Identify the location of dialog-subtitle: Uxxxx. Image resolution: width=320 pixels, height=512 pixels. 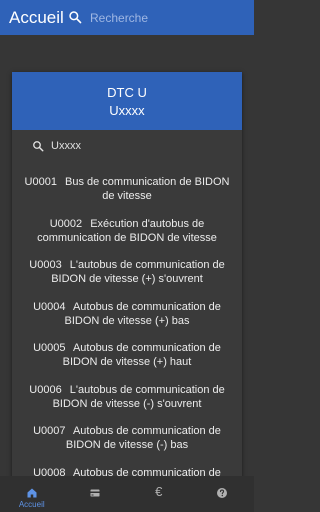
(127, 110).